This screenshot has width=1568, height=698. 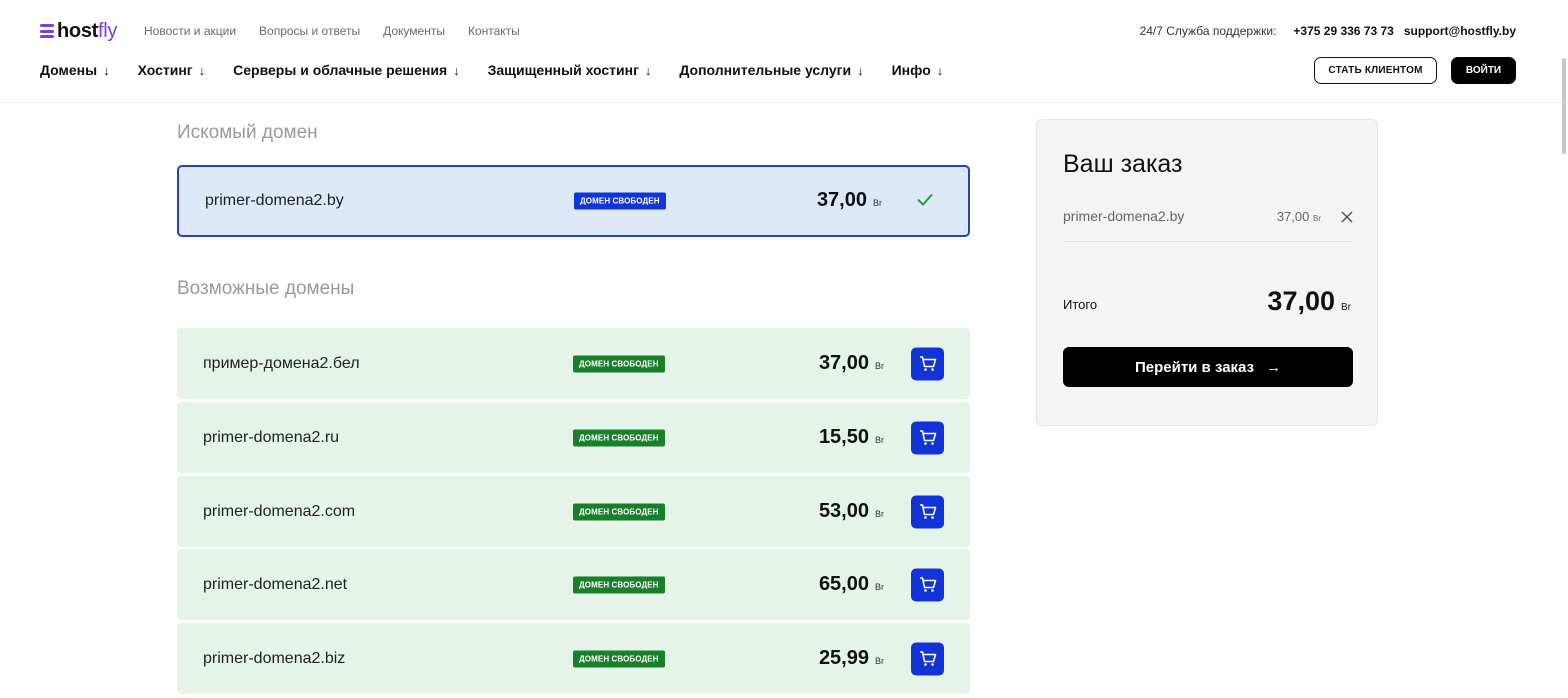 What do you see at coordinates (247, 132) in the screenshot?
I see `searched-domain-title: Искомый домен` at bounding box center [247, 132].